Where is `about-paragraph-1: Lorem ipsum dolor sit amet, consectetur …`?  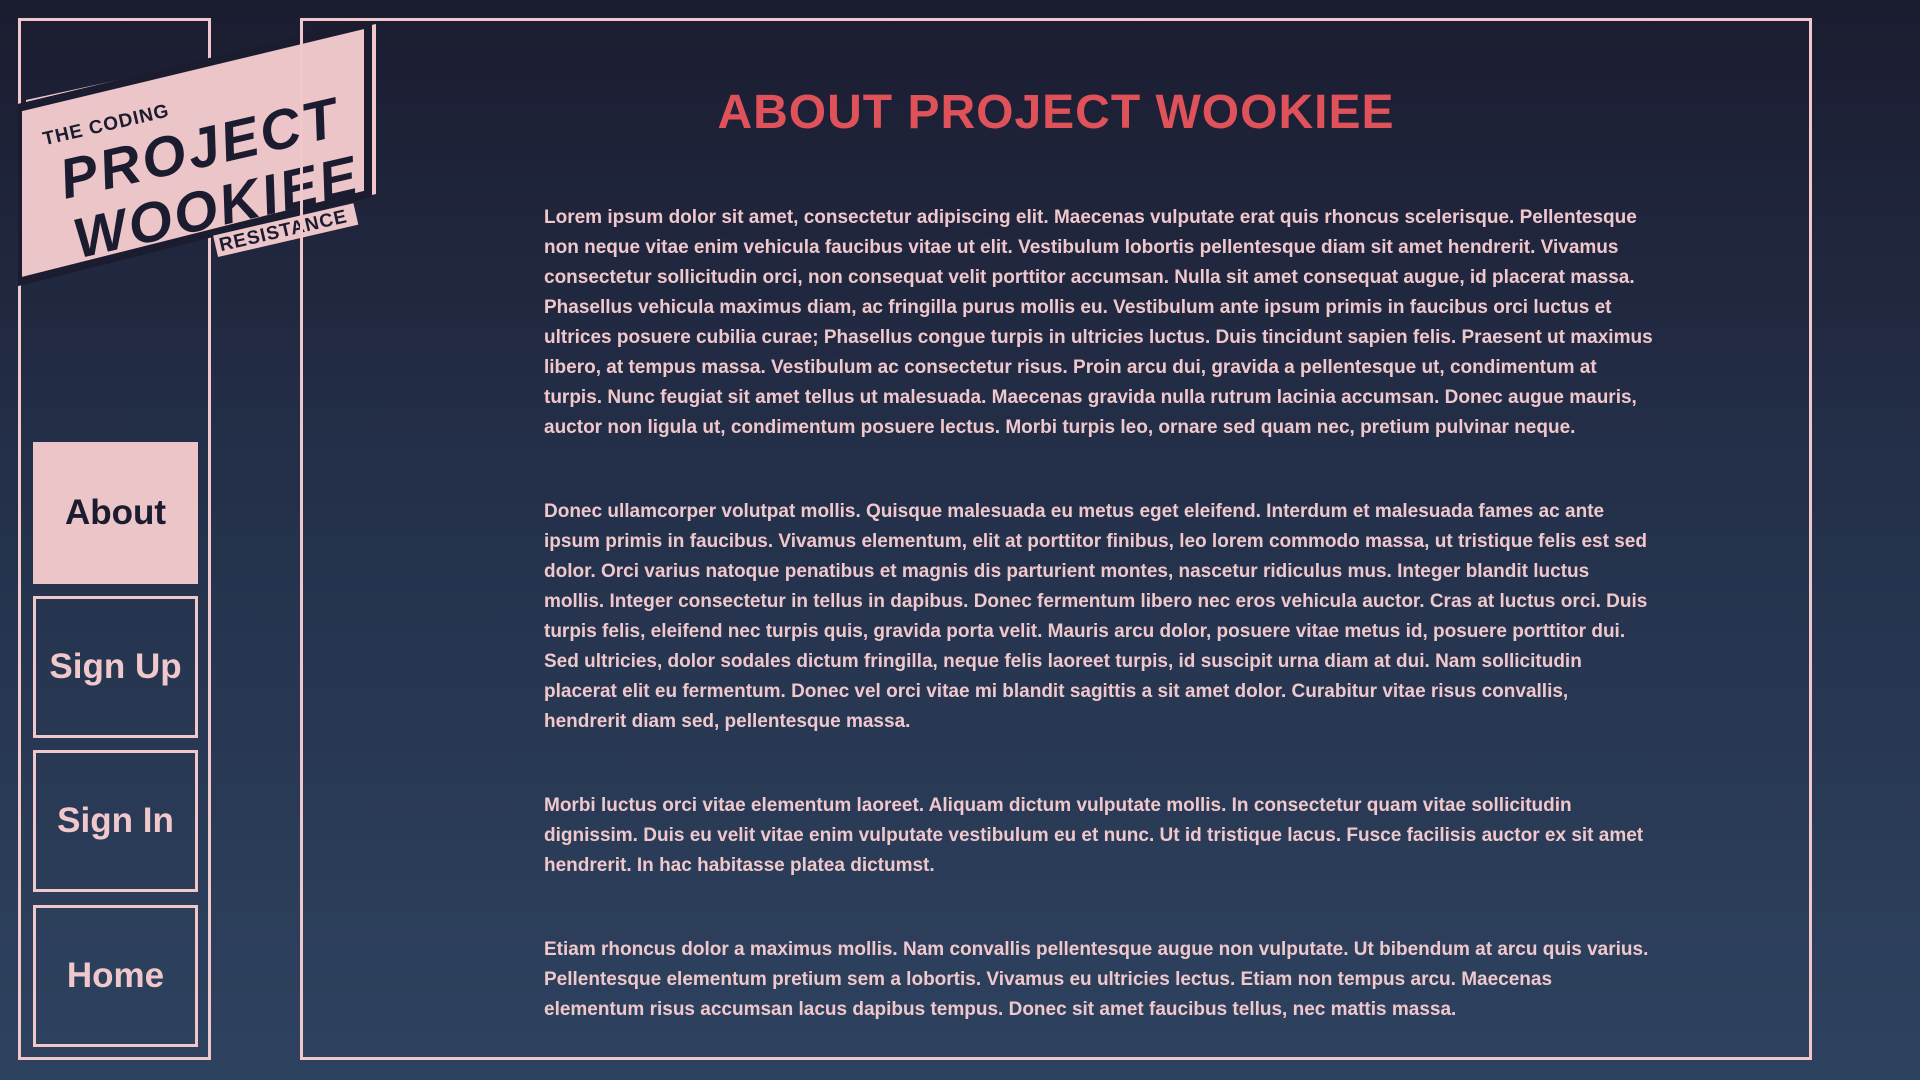
about-paragraph-1: Lorem ipsum dolor sit amet, consectetur … is located at coordinates (1098, 322).